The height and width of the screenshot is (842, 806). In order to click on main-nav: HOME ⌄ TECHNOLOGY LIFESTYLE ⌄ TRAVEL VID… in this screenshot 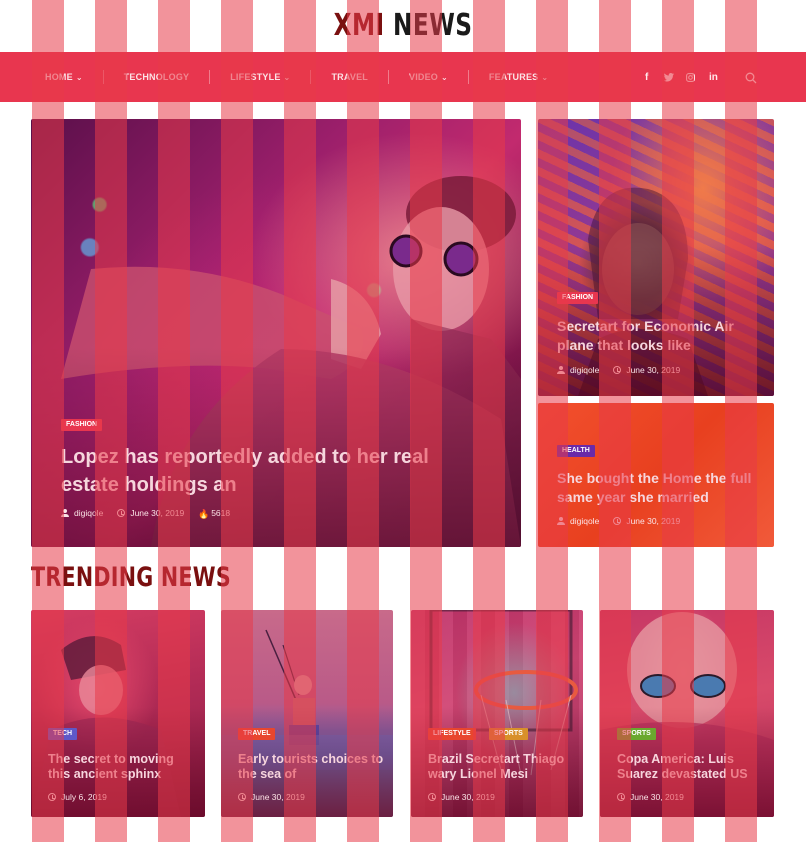, I will do `click(403, 77)`.